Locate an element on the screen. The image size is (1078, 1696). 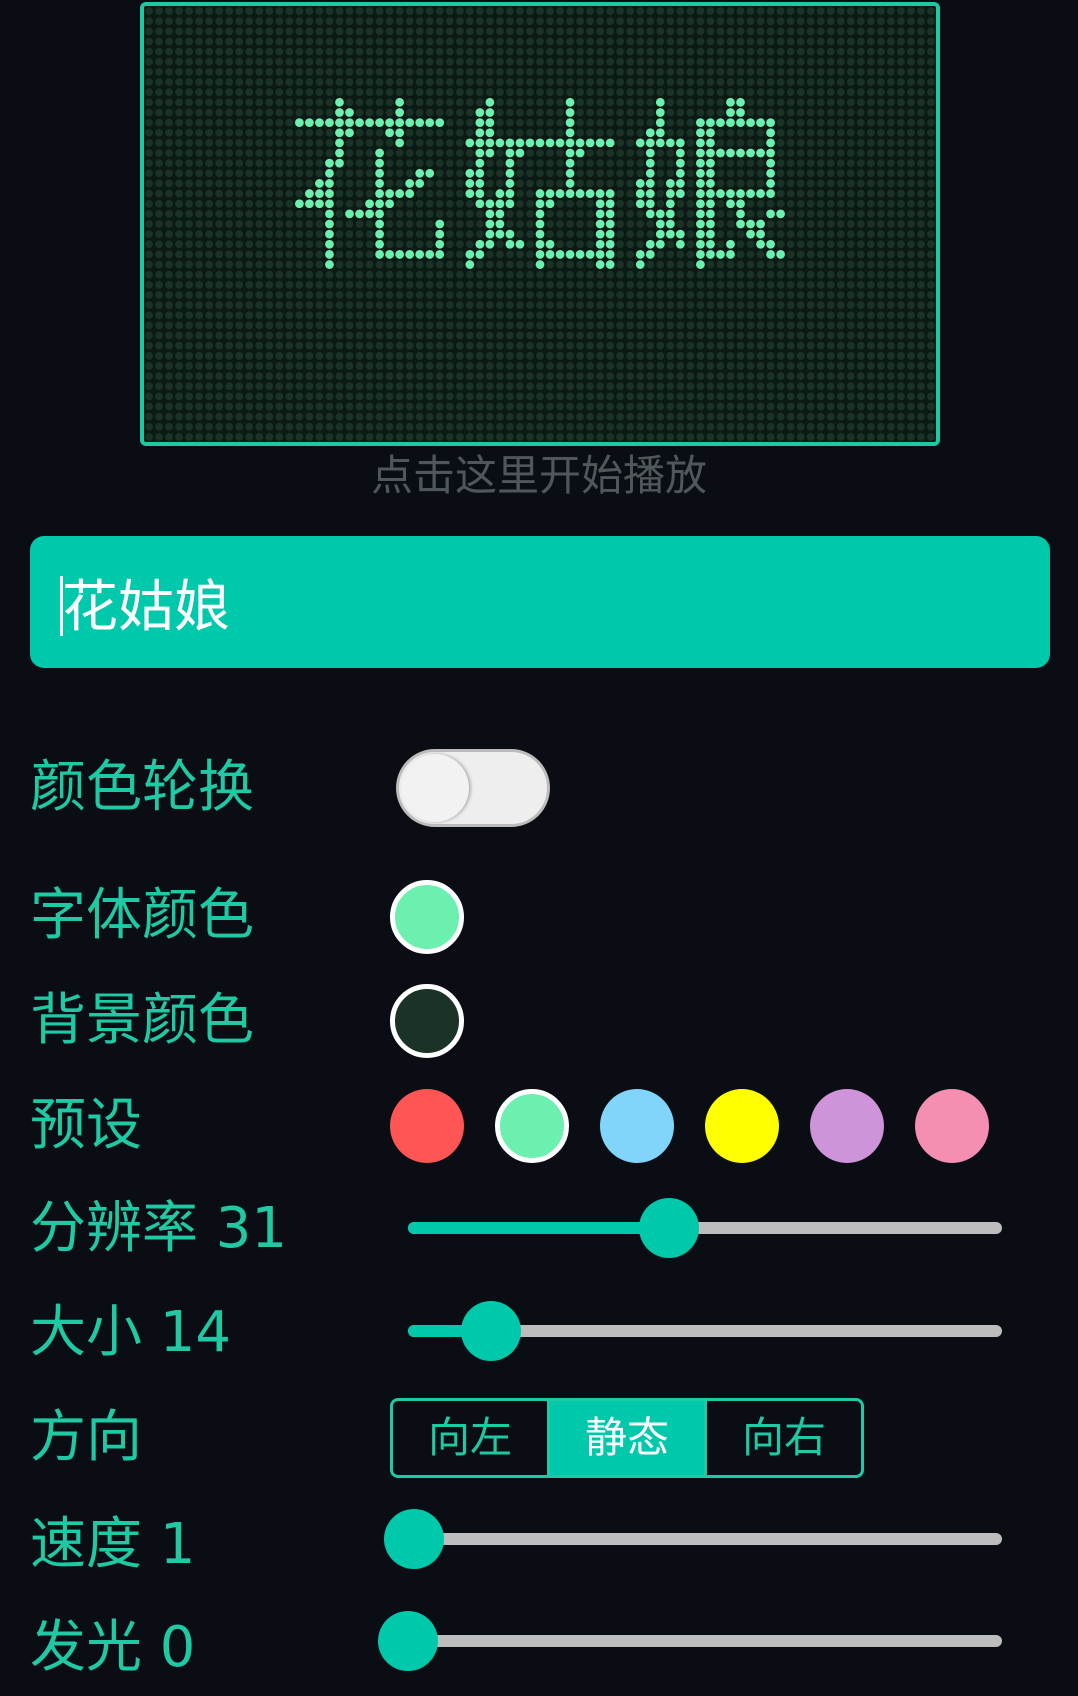
preset-red-swatch is located at coordinates (427, 1126).